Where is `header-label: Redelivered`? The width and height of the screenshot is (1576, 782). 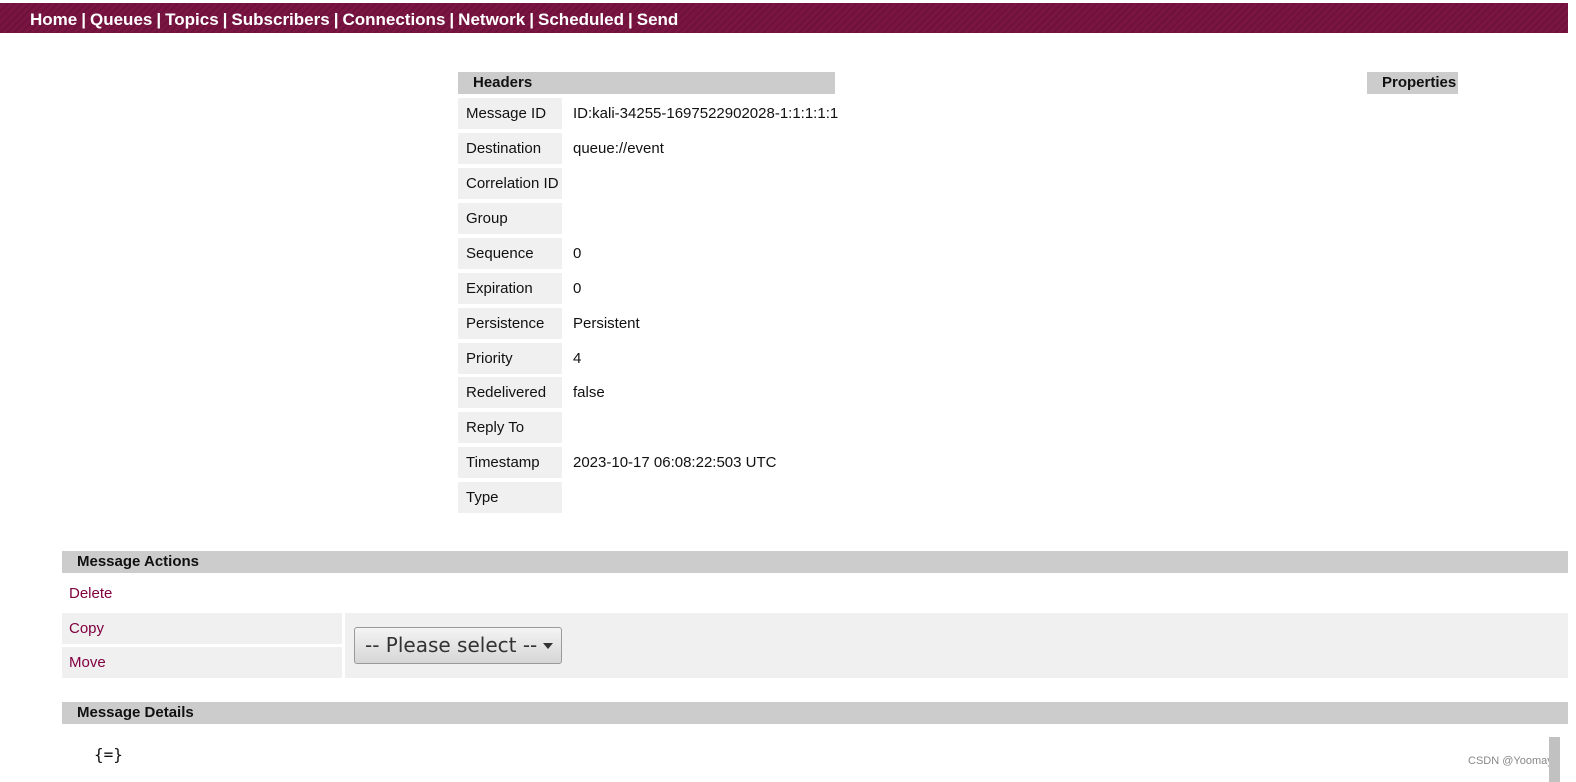
header-label: Redelivered is located at coordinates (510, 392).